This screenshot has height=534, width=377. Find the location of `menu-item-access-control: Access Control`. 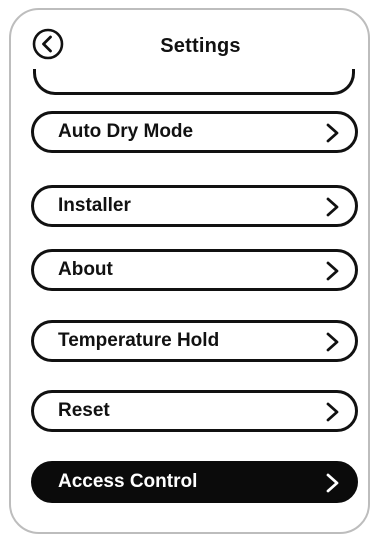

menu-item-access-control: Access Control is located at coordinates (194, 482).